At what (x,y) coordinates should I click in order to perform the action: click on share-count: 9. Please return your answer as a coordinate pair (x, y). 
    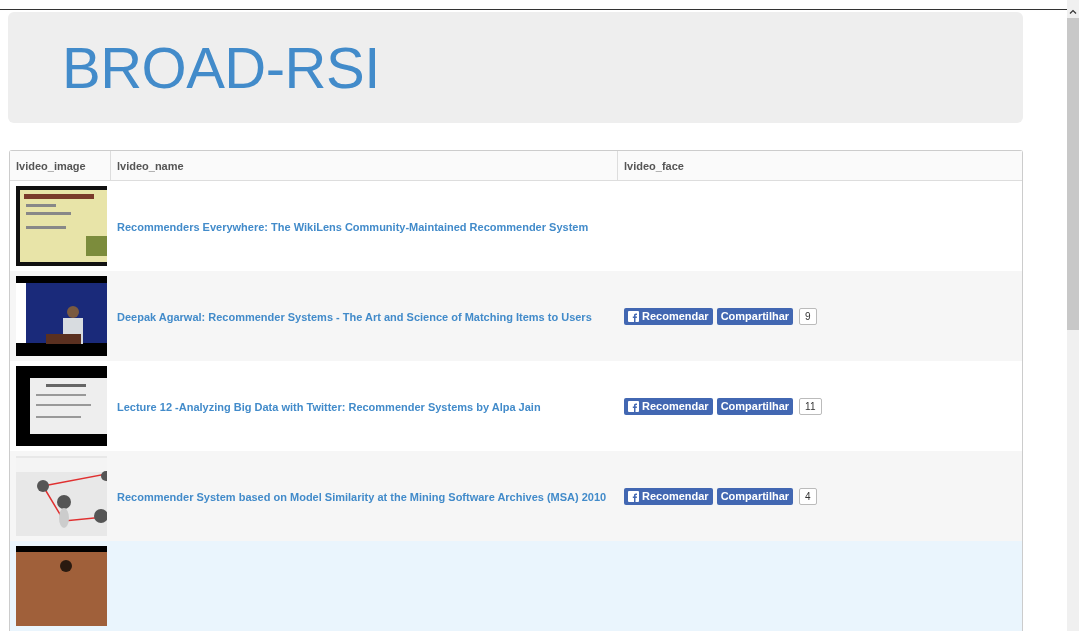
    Looking at the image, I should click on (808, 316).